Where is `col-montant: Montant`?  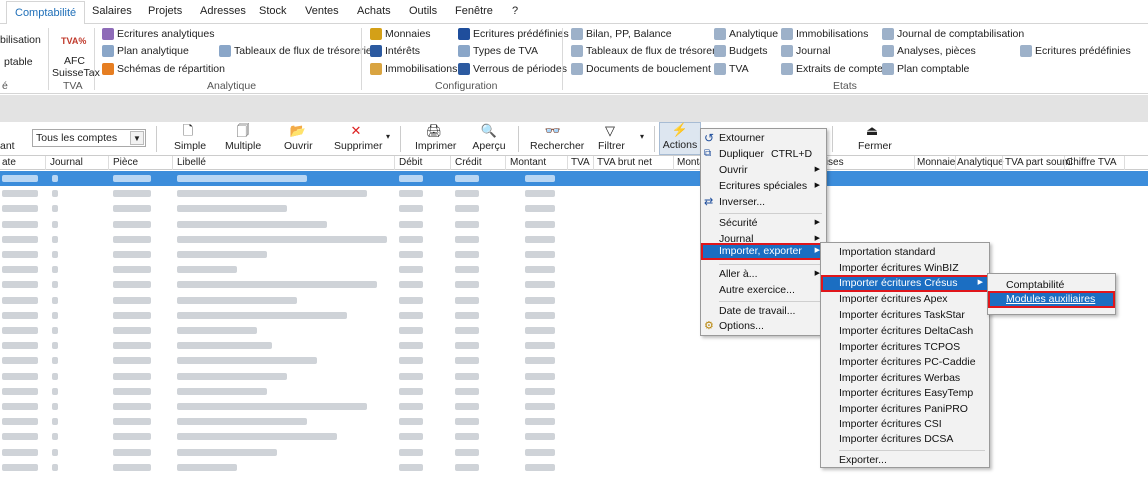 col-montant: Montant is located at coordinates (528, 162).